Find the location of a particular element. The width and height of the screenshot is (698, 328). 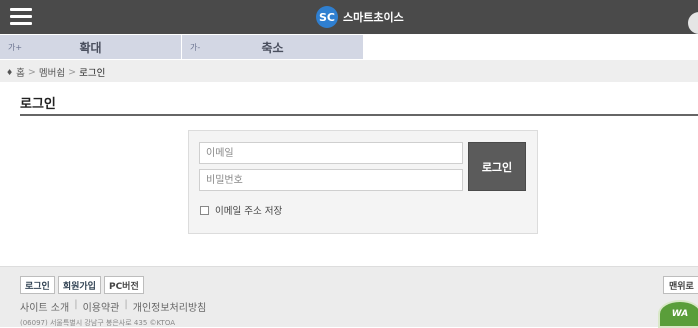

brand-logo-icon: SC is located at coordinates (327, 17).